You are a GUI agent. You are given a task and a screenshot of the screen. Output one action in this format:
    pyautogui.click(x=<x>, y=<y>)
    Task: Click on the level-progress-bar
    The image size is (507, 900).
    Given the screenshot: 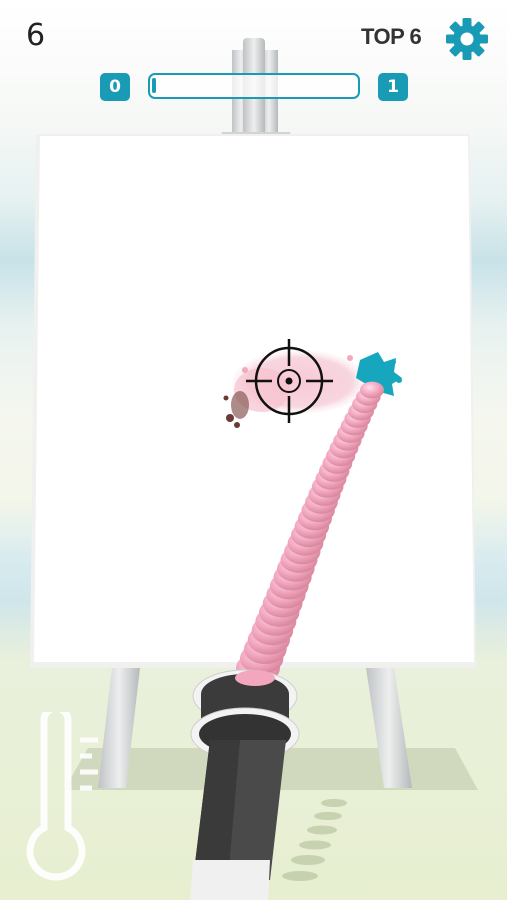 What is the action you would take?
    pyautogui.click(x=254, y=86)
    